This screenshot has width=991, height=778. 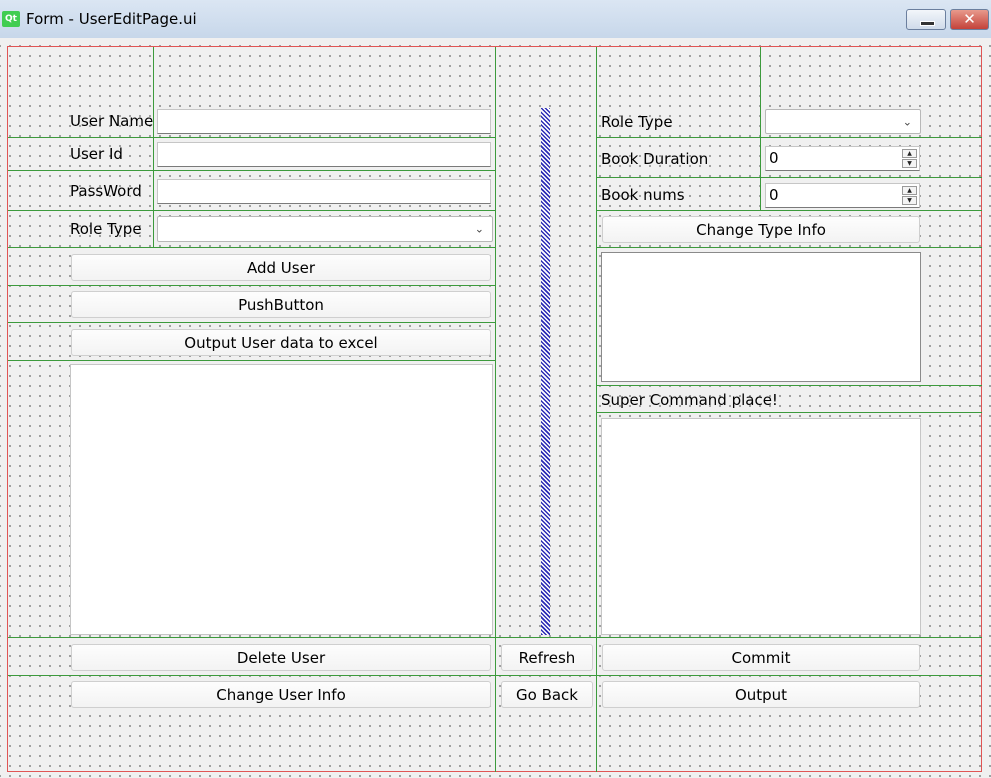 What do you see at coordinates (96, 154) in the screenshot?
I see `user-id-label: User Id` at bounding box center [96, 154].